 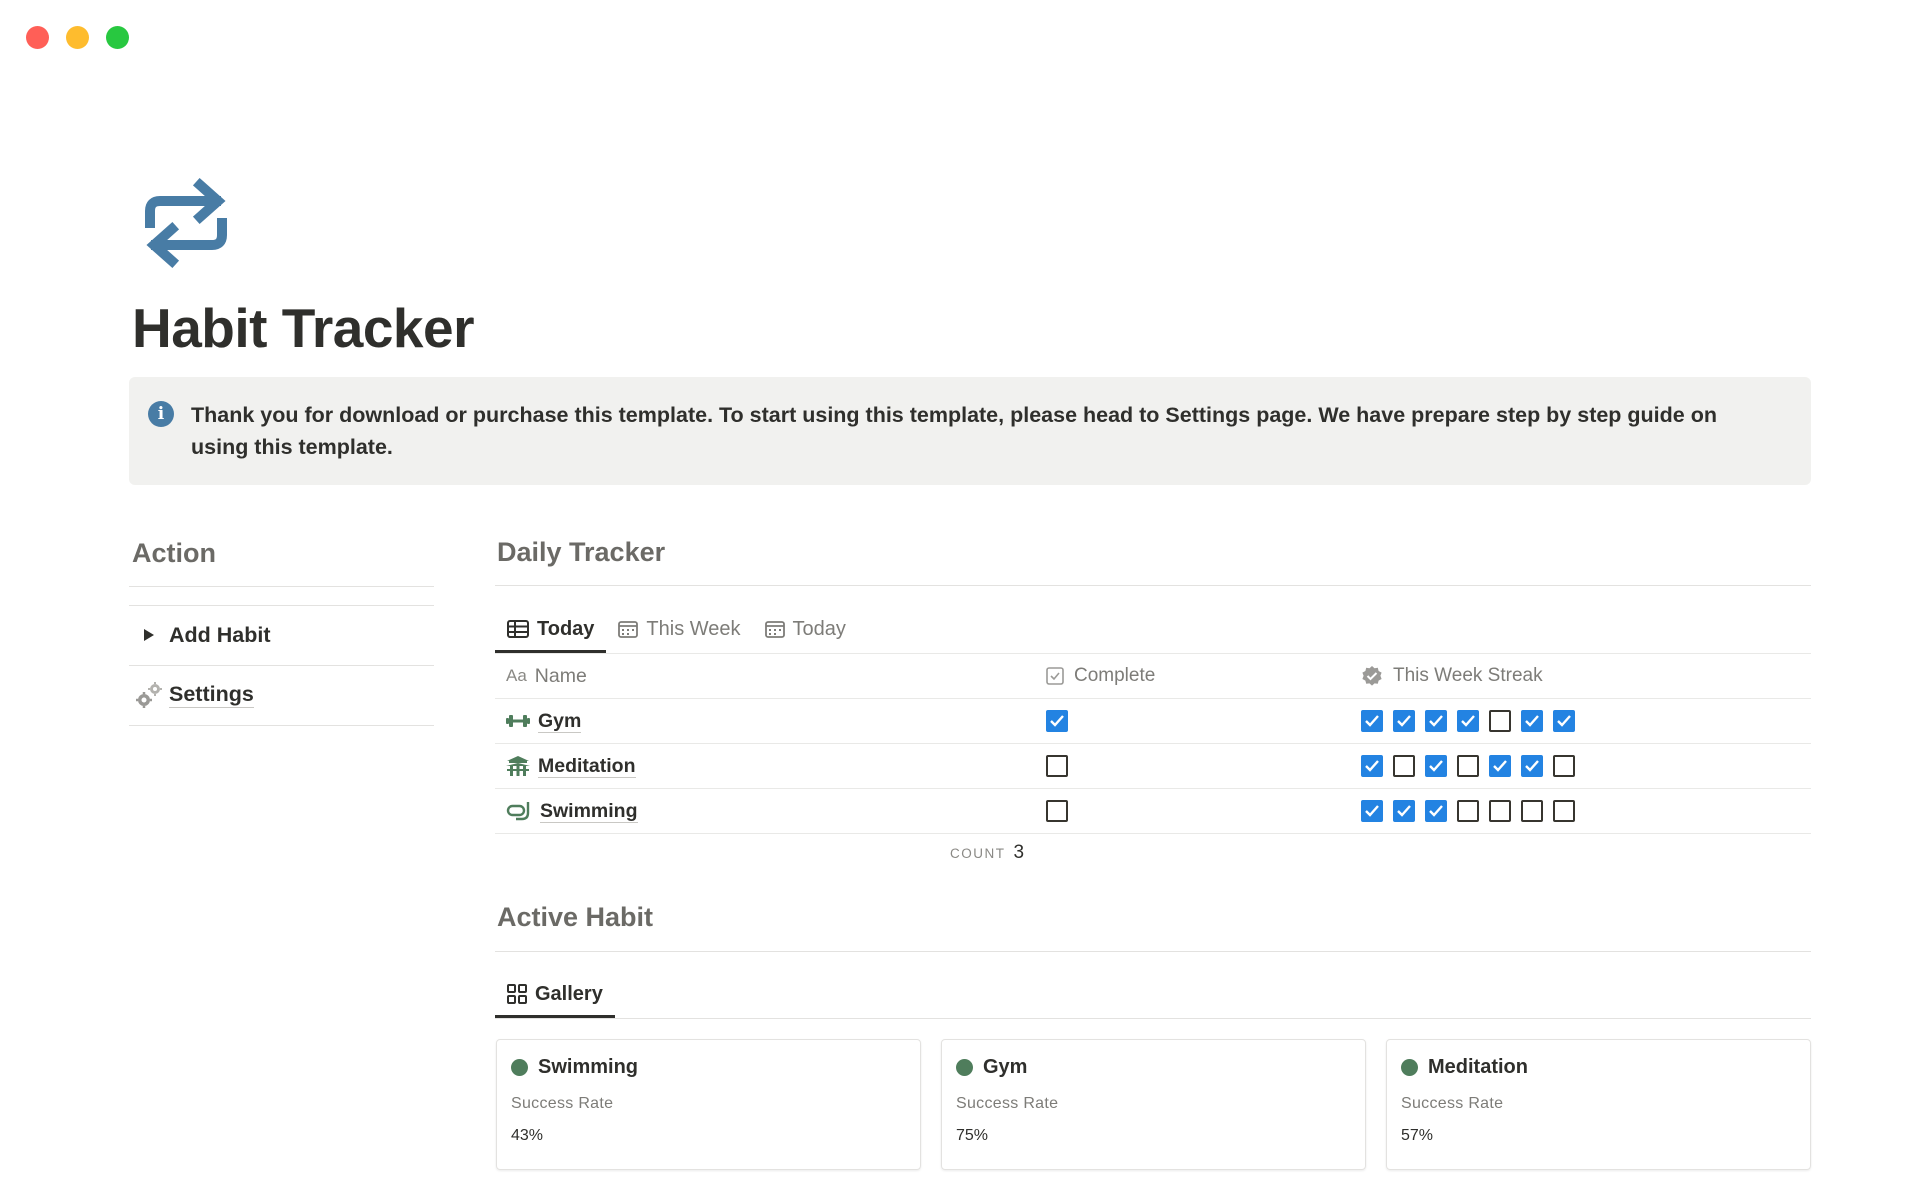 I want to click on text-property-icon: Aa, so click(x=516, y=675).